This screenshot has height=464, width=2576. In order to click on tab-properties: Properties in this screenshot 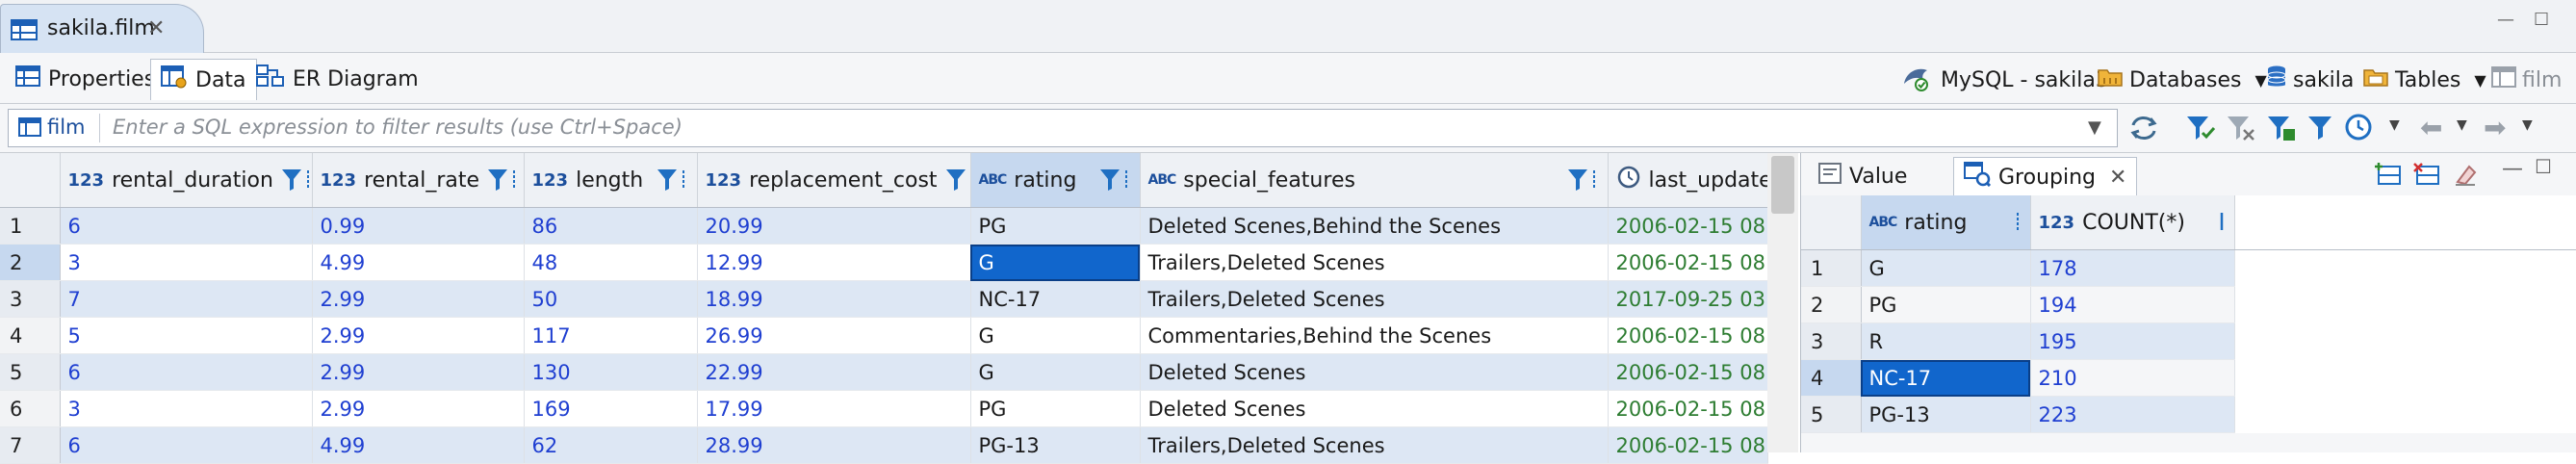, I will do `click(85, 79)`.